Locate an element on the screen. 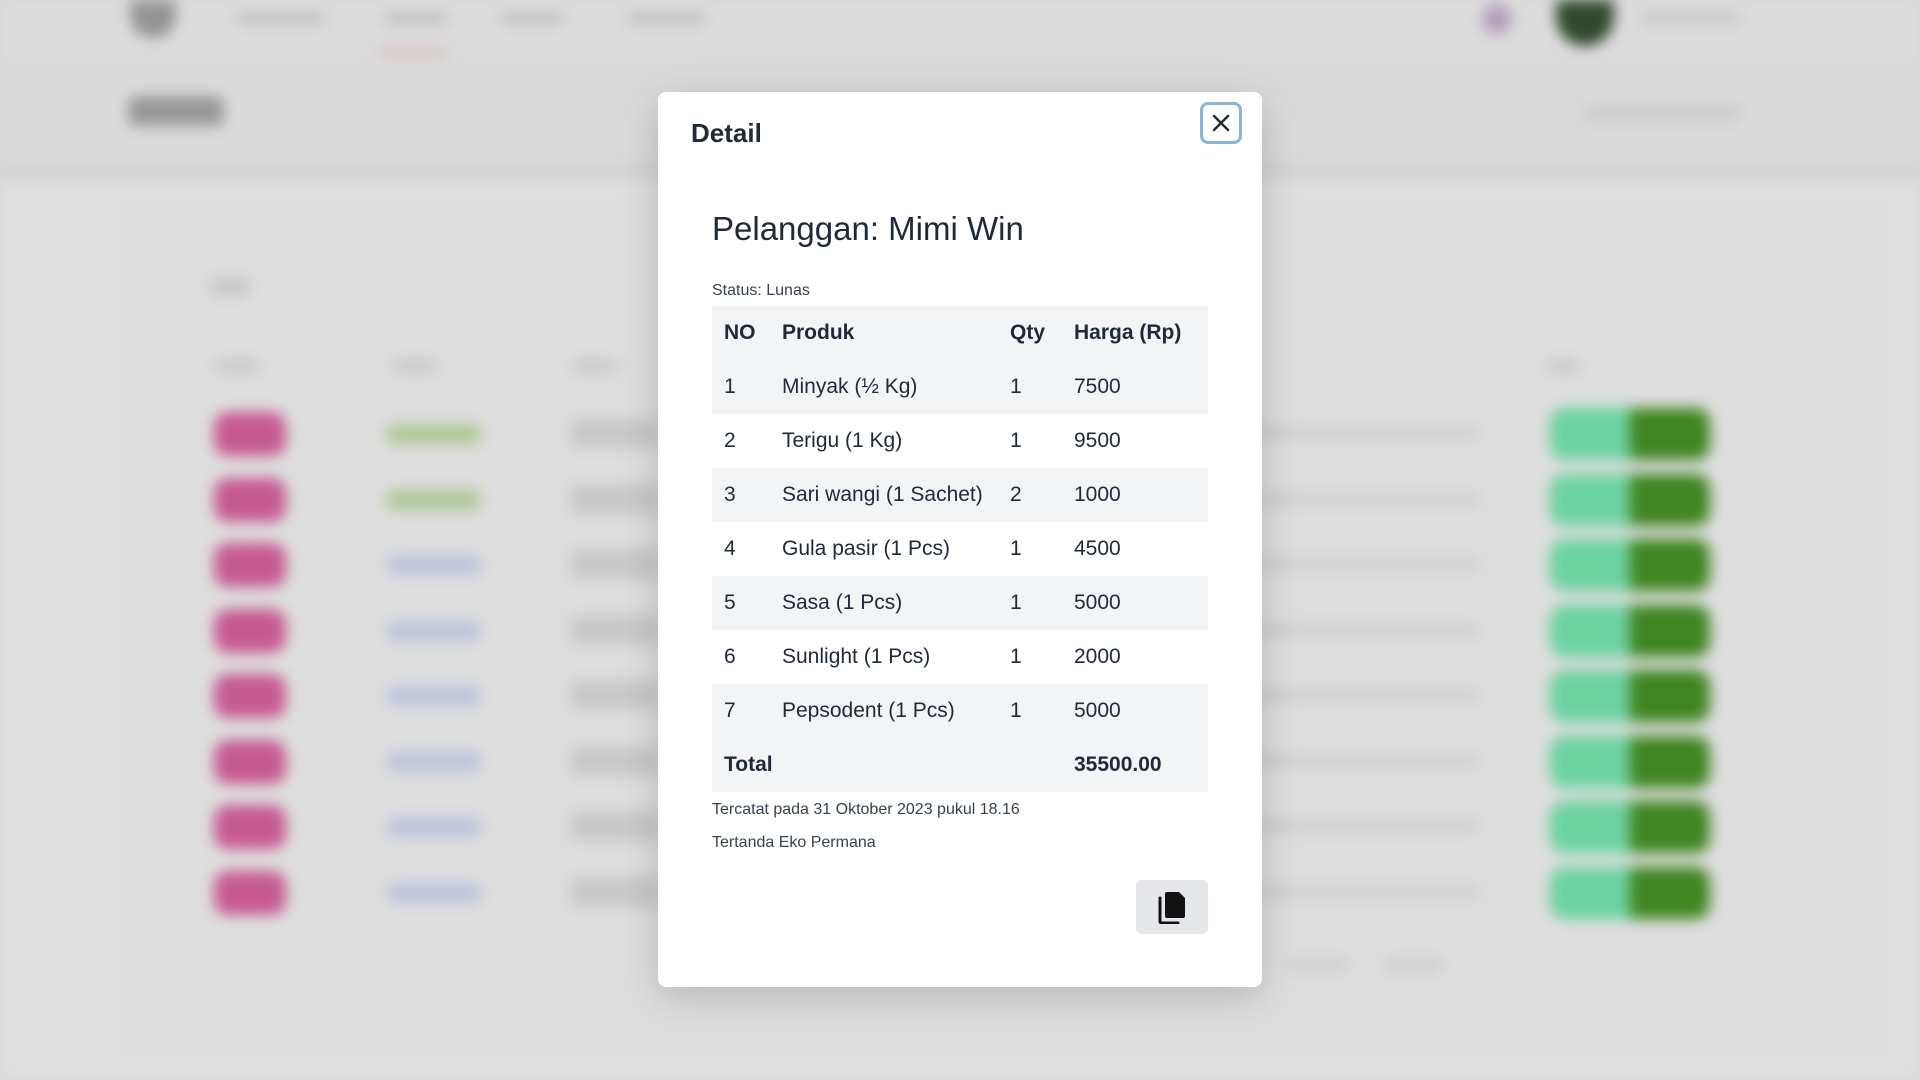  copy-button is located at coordinates (1172, 907).